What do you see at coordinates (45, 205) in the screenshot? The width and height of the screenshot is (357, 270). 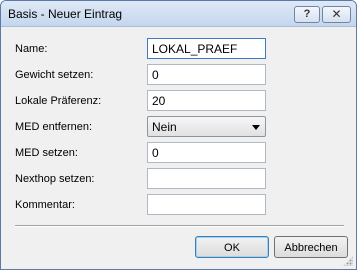 I see `comment-label: Kommentar:` at bounding box center [45, 205].